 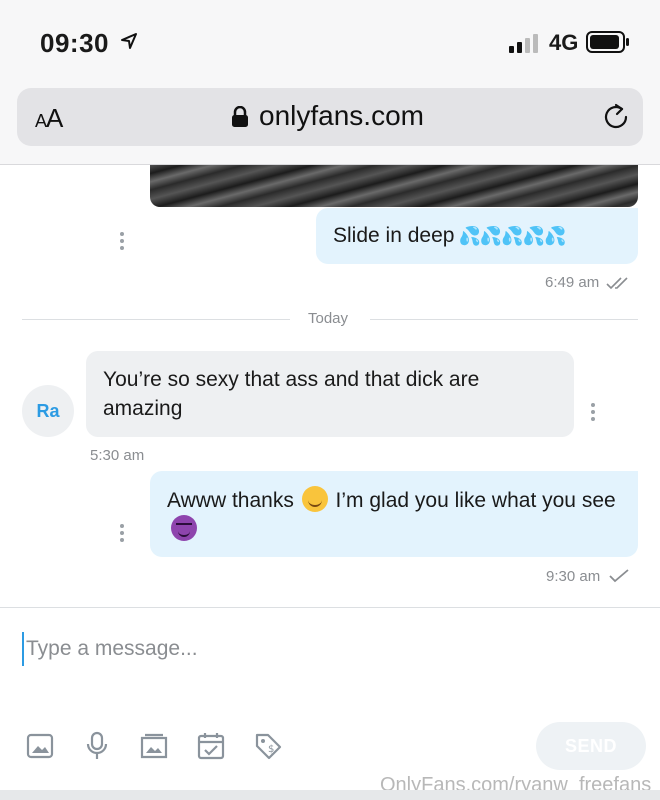 What do you see at coordinates (230, 500) in the screenshot?
I see `message-text-part: Awww thanks` at bounding box center [230, 500].